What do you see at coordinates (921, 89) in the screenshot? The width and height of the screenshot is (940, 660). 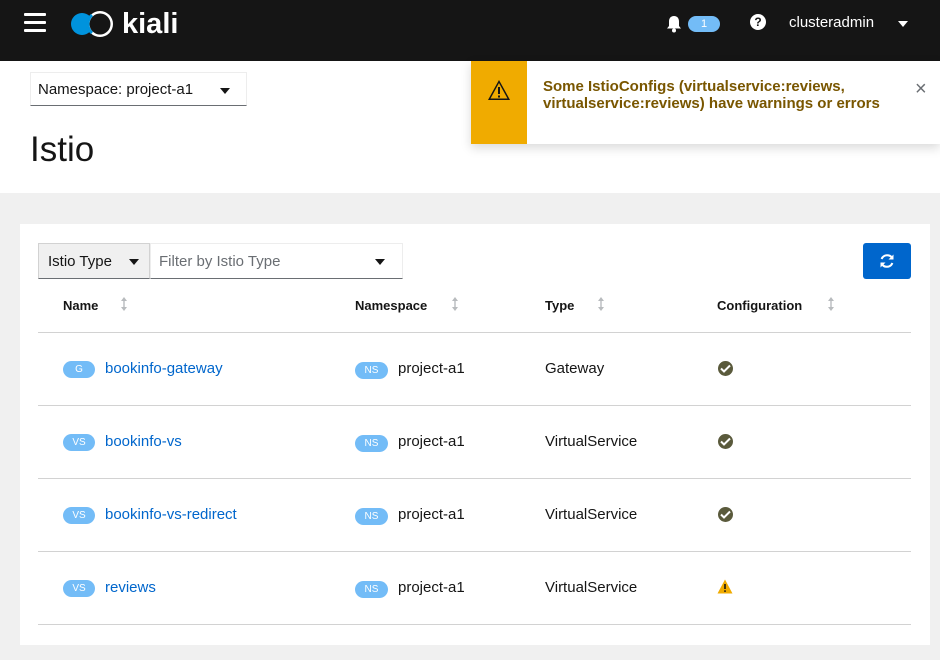 I see `close-icon: ×` at bounding box center [921, 89].